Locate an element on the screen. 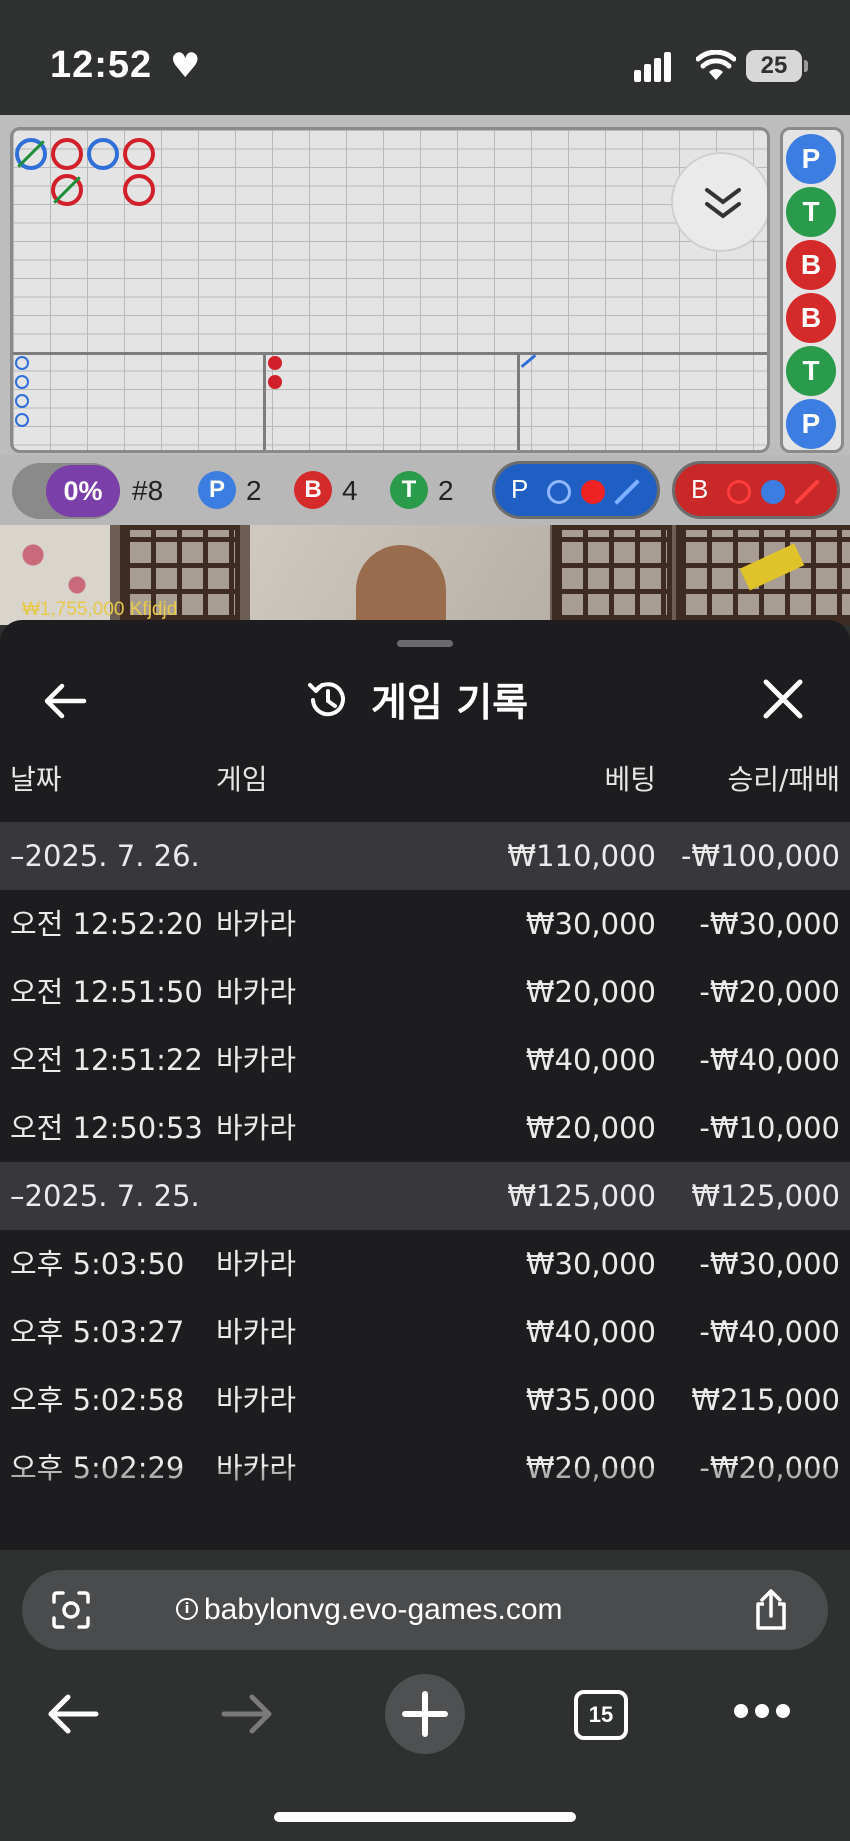 The image size is (850, 1841). new-tab-button is located at coordinates (425, 1714).